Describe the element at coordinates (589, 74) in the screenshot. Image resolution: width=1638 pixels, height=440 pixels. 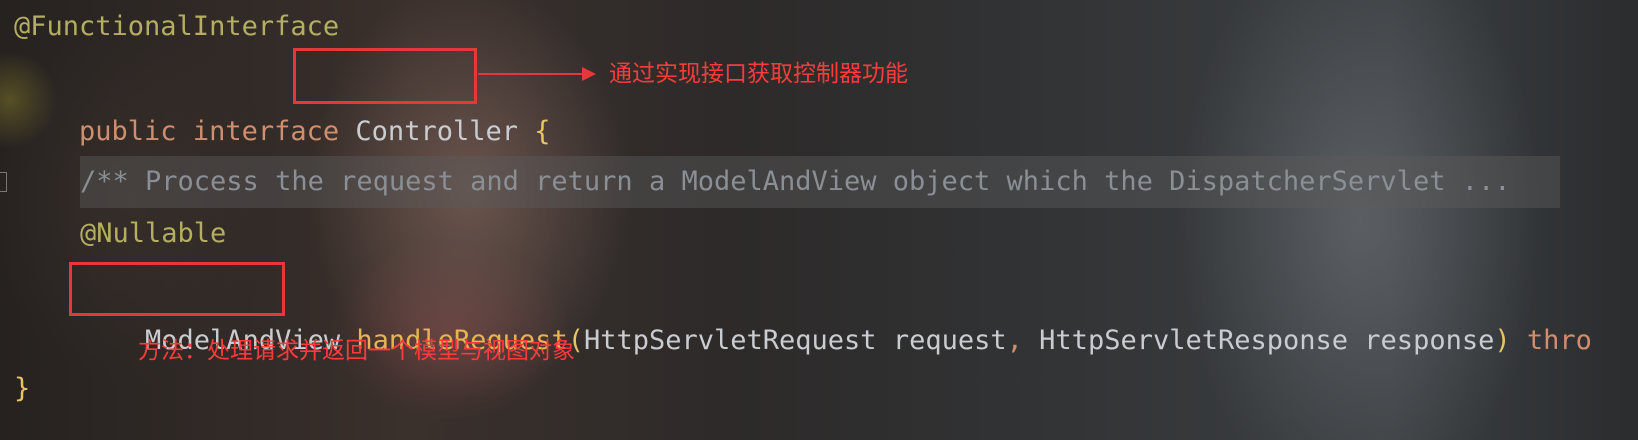
I see `arrow-right-icon` at that location.